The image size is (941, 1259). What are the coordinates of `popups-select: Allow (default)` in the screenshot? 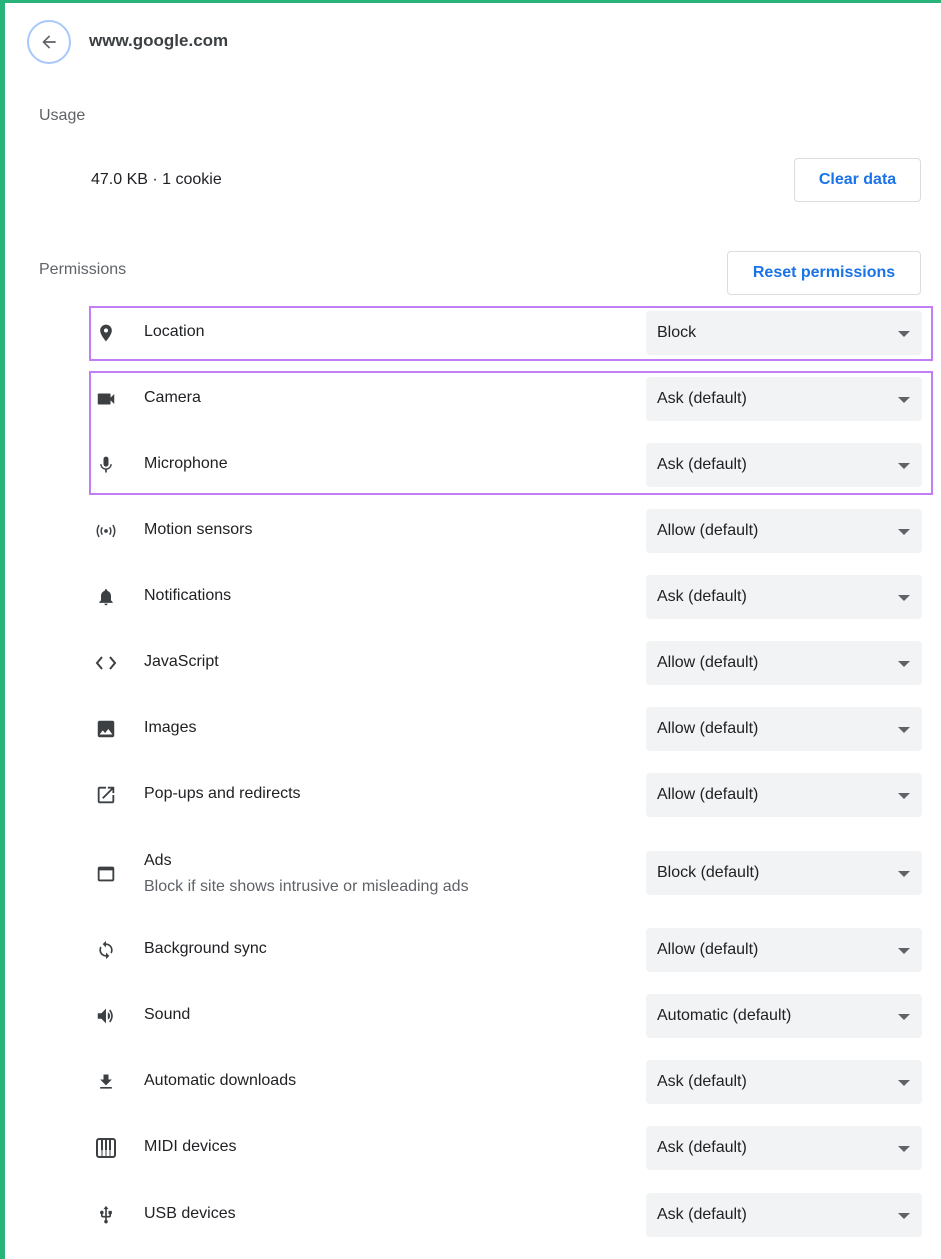 It's located at (784, 795).